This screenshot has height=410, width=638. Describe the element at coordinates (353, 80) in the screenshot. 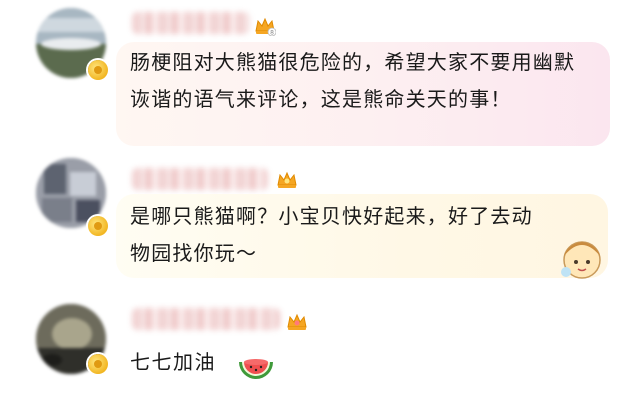

I see `comment-text: 肠梗阻对大熊猫很危险的，希望大家不要用幽默诙谐的语气来评论，这是熊命关天的事！` at that location.